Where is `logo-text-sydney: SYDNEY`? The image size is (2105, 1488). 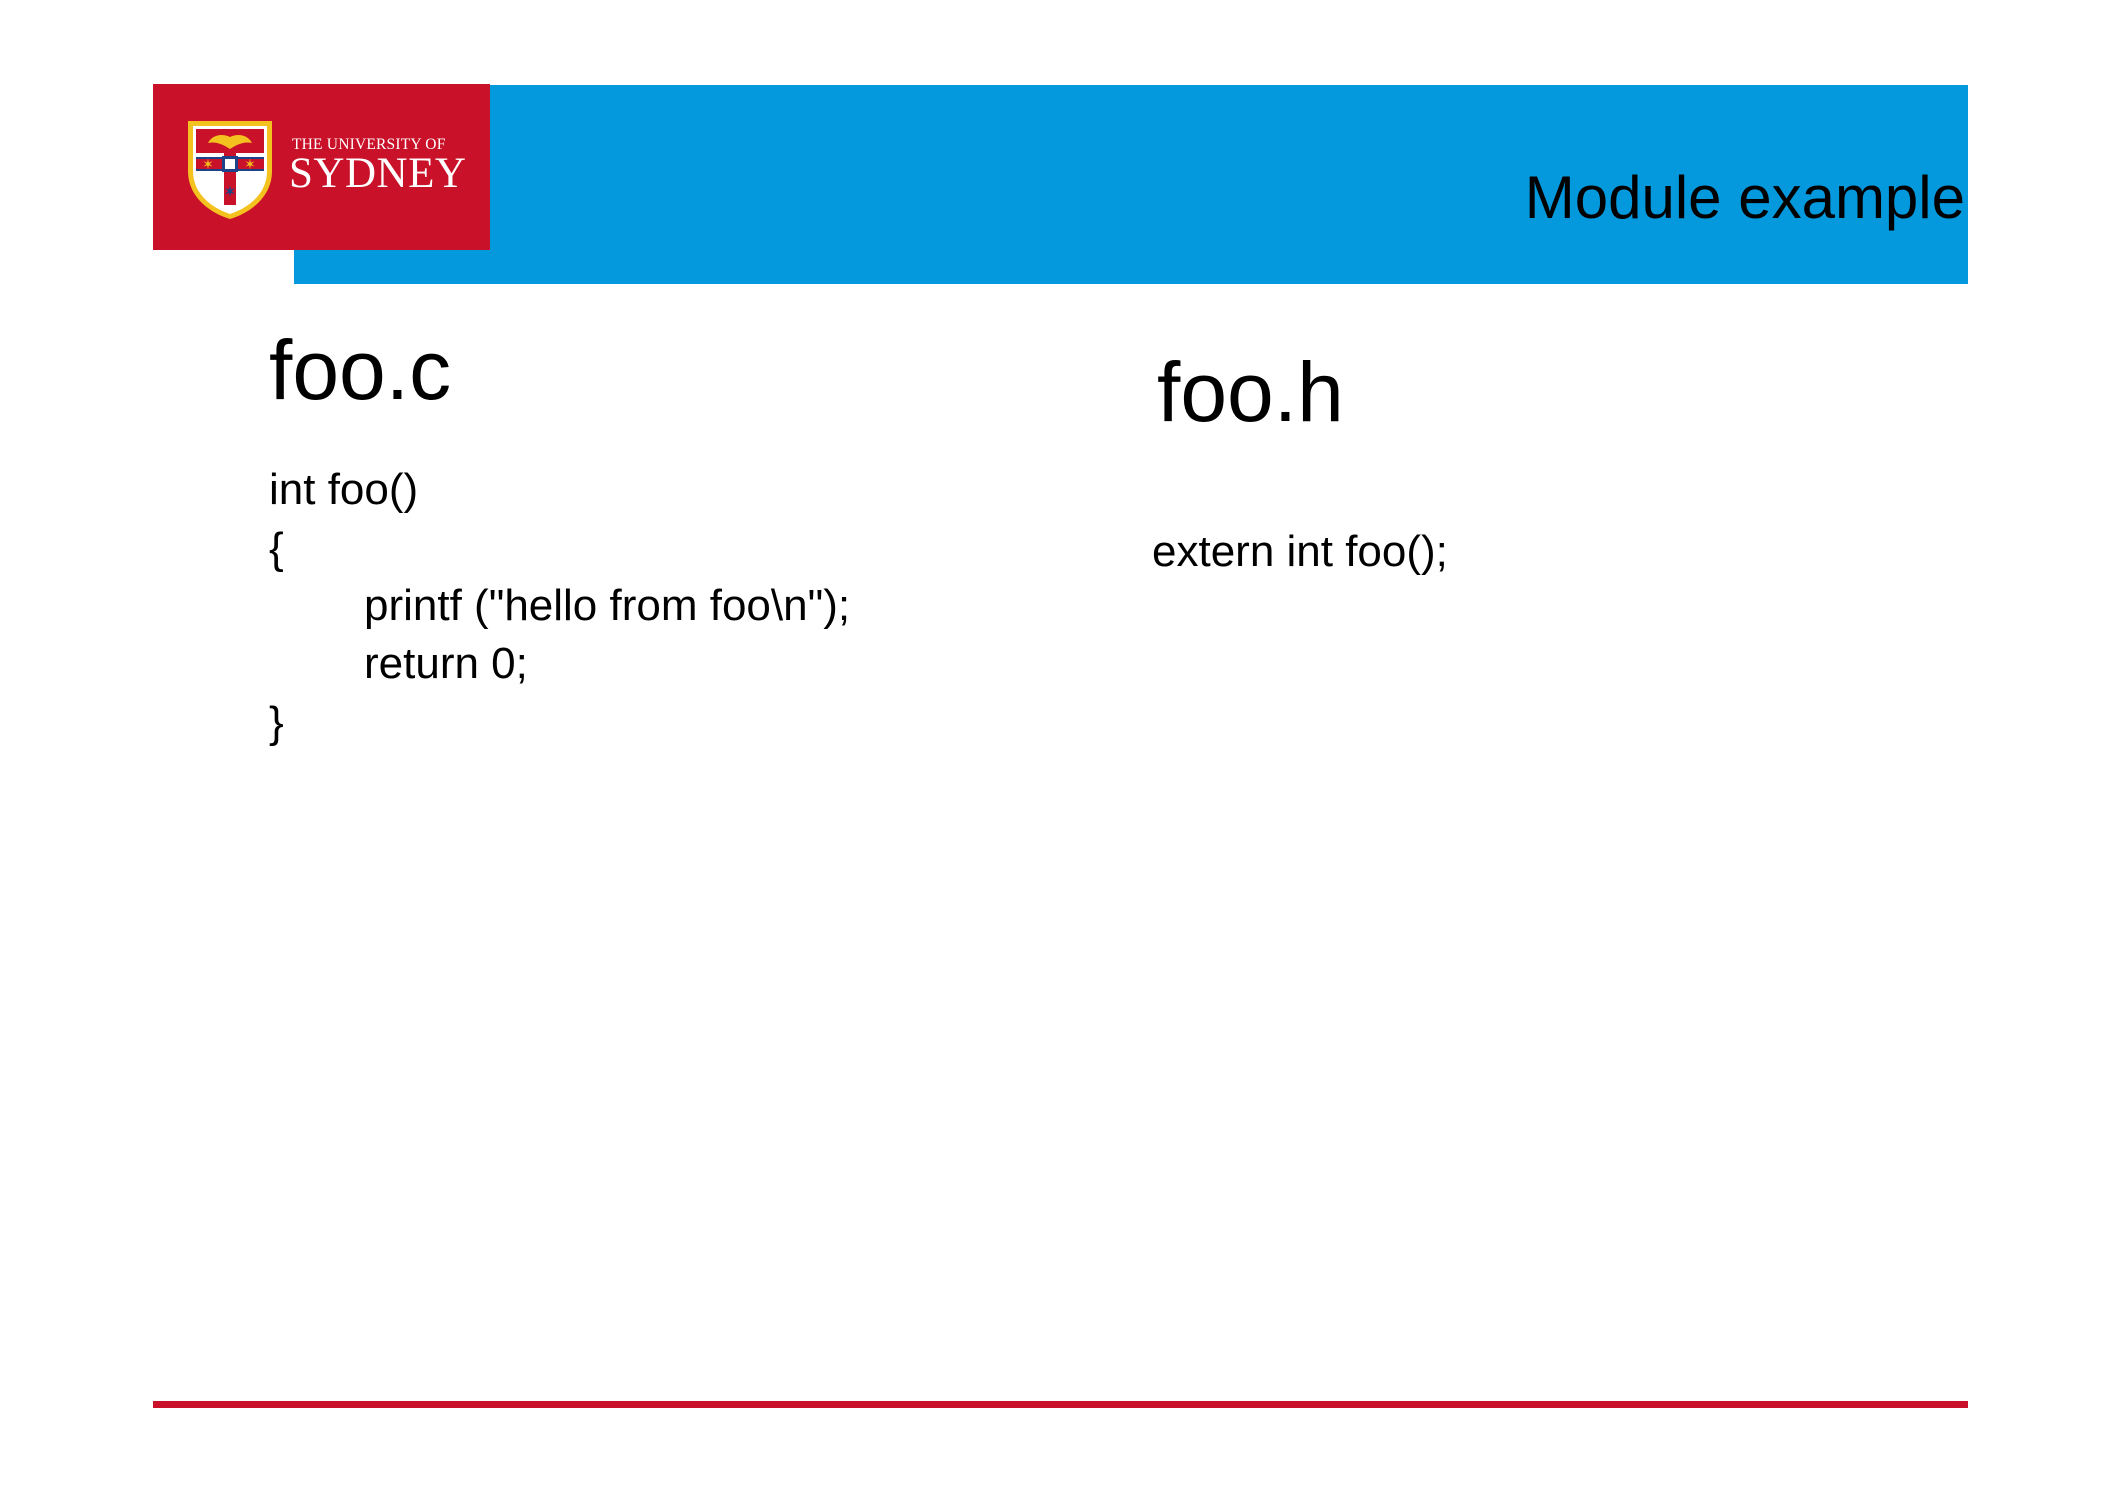 logo-text-sydney: SYDNEY is located at coordinates (378, 173).